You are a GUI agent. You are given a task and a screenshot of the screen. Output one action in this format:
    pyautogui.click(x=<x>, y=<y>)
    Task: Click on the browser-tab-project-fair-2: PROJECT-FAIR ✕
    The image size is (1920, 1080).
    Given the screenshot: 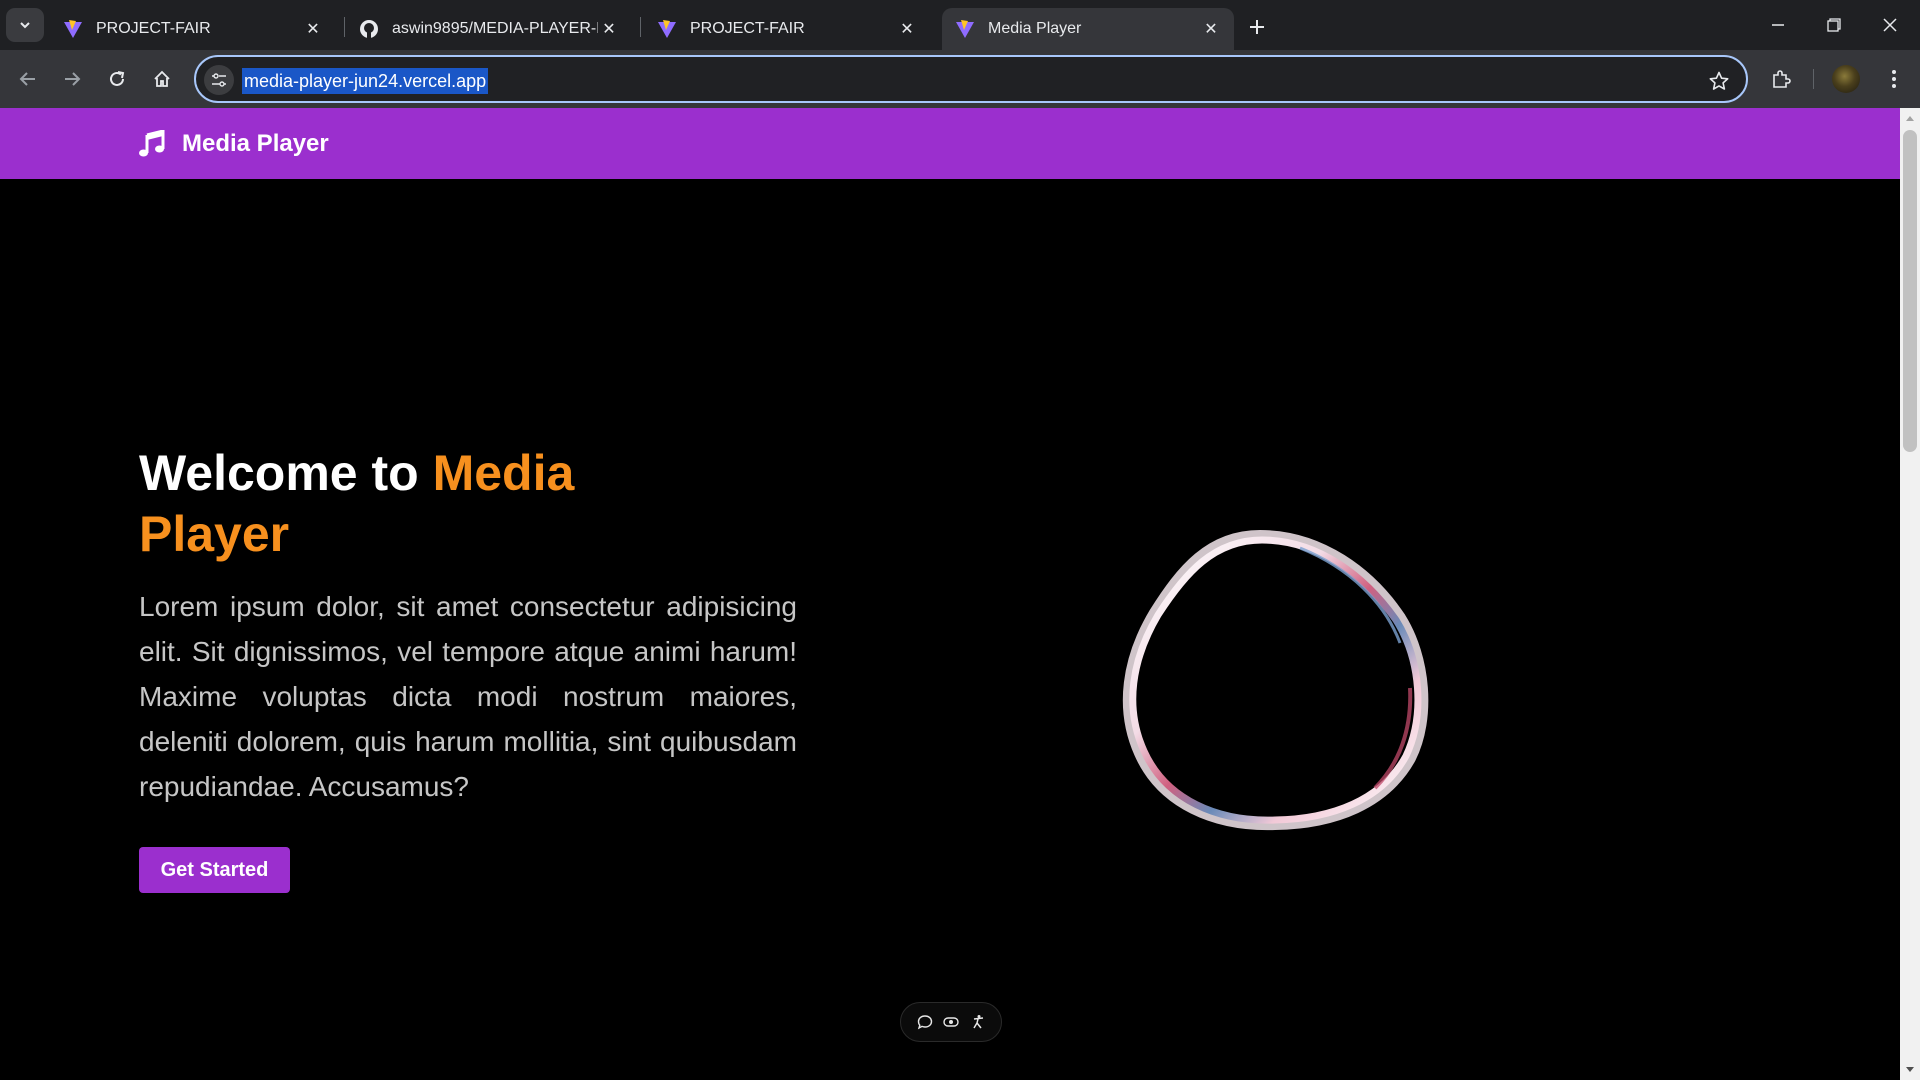 What is the action you would take?
    pyautogui.click(x=787, y=29)
    